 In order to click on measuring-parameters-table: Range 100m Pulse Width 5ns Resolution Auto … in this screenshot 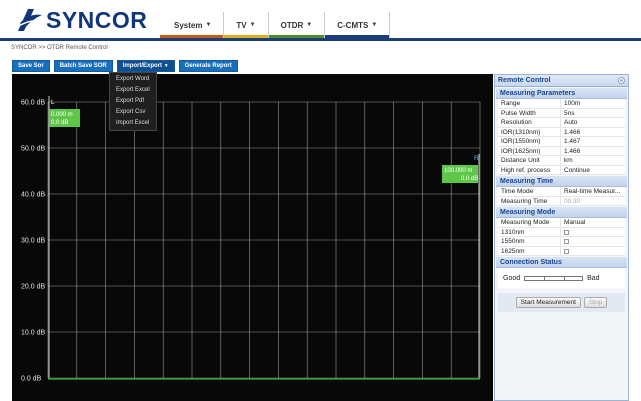, I will do `click(561, 137)`.